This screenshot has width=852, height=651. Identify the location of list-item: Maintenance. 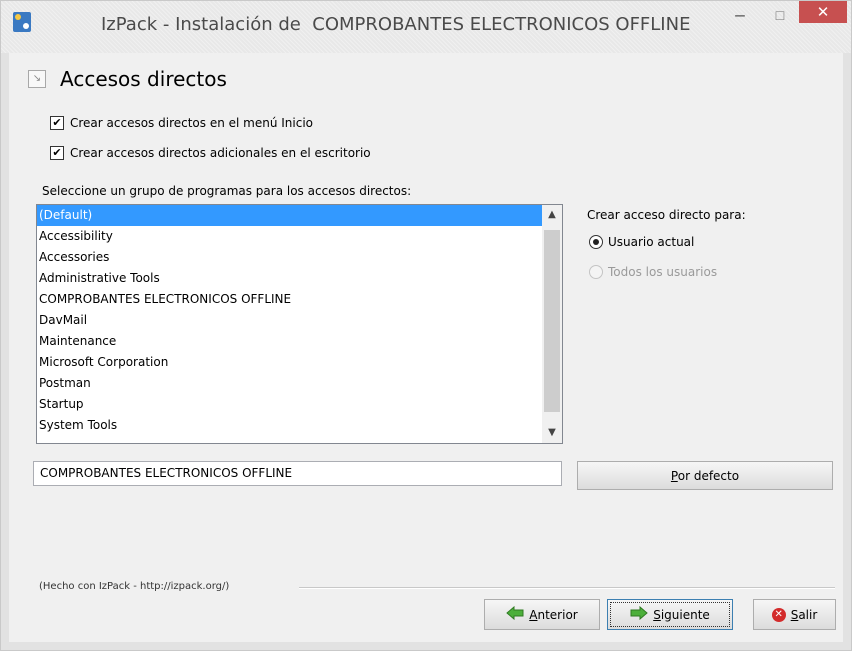
(289, 341).